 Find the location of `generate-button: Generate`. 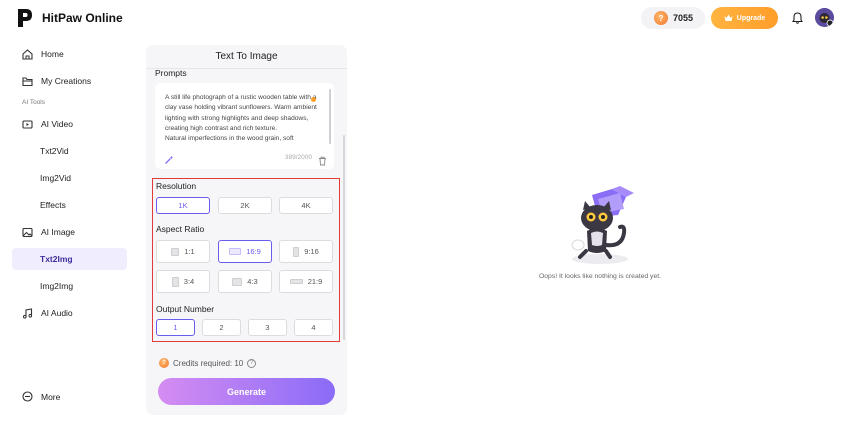

generate-button: Generate is located at coordinates (246, 391).